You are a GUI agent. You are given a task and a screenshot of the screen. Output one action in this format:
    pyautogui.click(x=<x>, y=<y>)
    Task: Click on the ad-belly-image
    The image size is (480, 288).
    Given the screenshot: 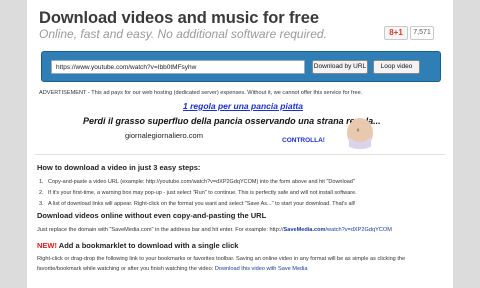 What is the action you would take?
    pyautogui.click(x=360, y=132)
    